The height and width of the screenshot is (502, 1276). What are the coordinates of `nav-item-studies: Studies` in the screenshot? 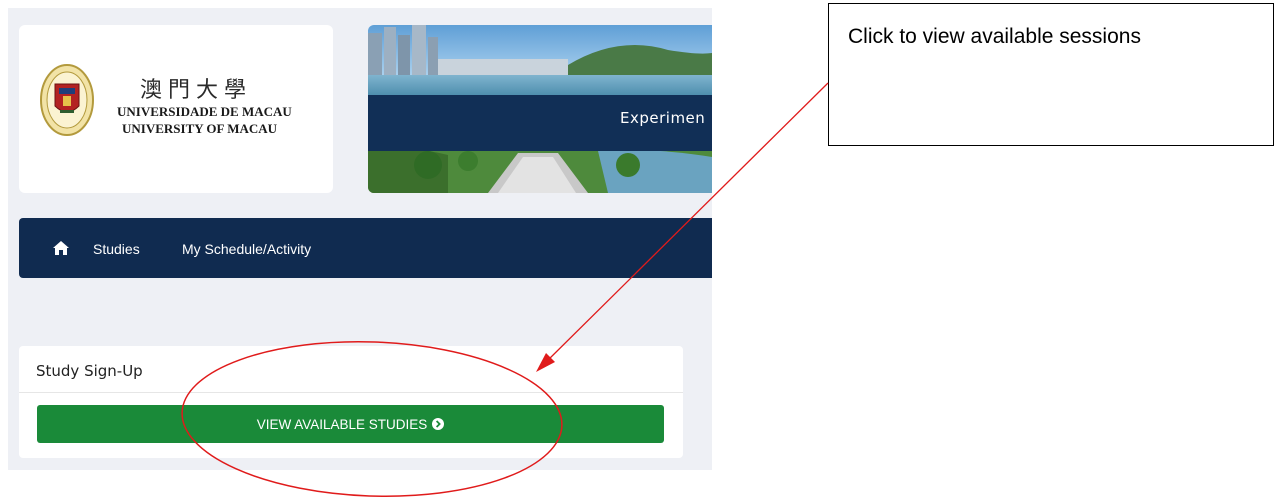 It's located at (116, 249).